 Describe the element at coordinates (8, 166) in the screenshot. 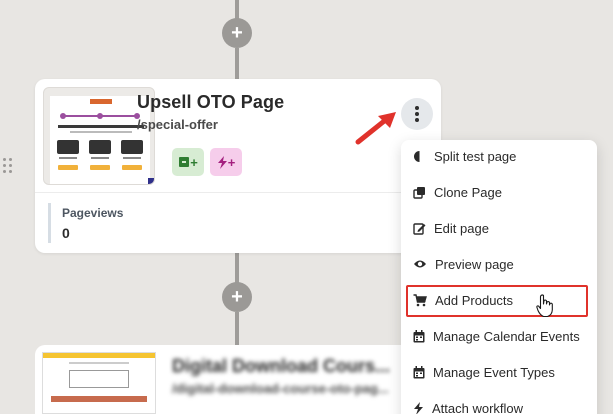

I see `drag-handle-icon` at that location.